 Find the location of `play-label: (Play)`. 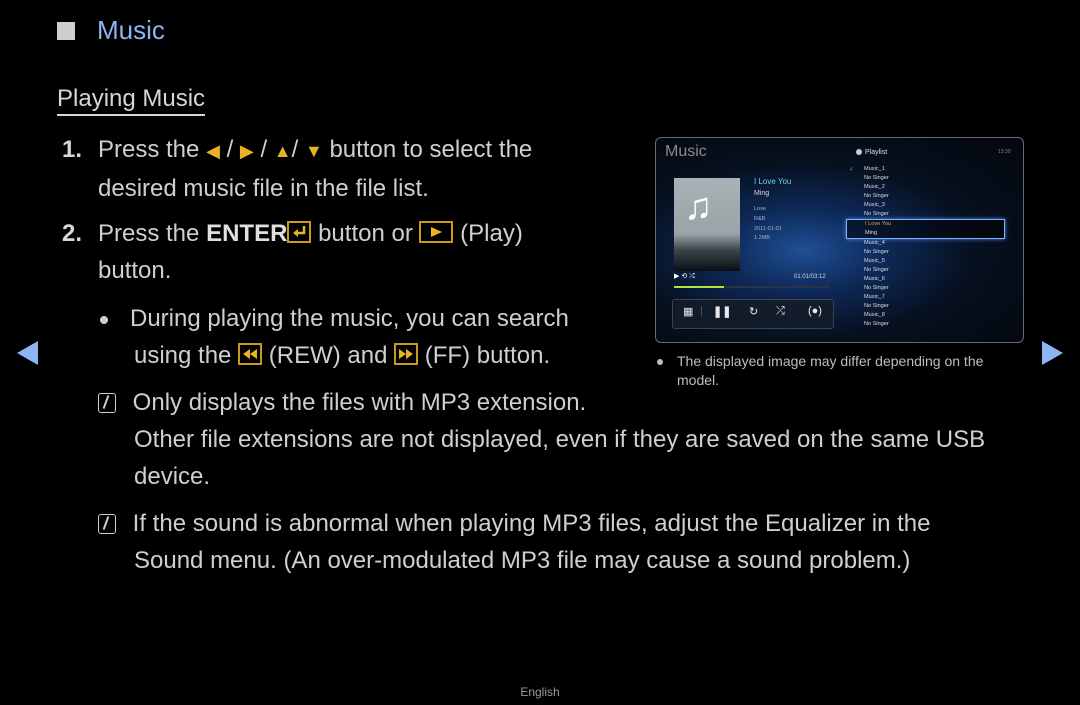

play-label: (Play) is located at coordinates (491, 233).